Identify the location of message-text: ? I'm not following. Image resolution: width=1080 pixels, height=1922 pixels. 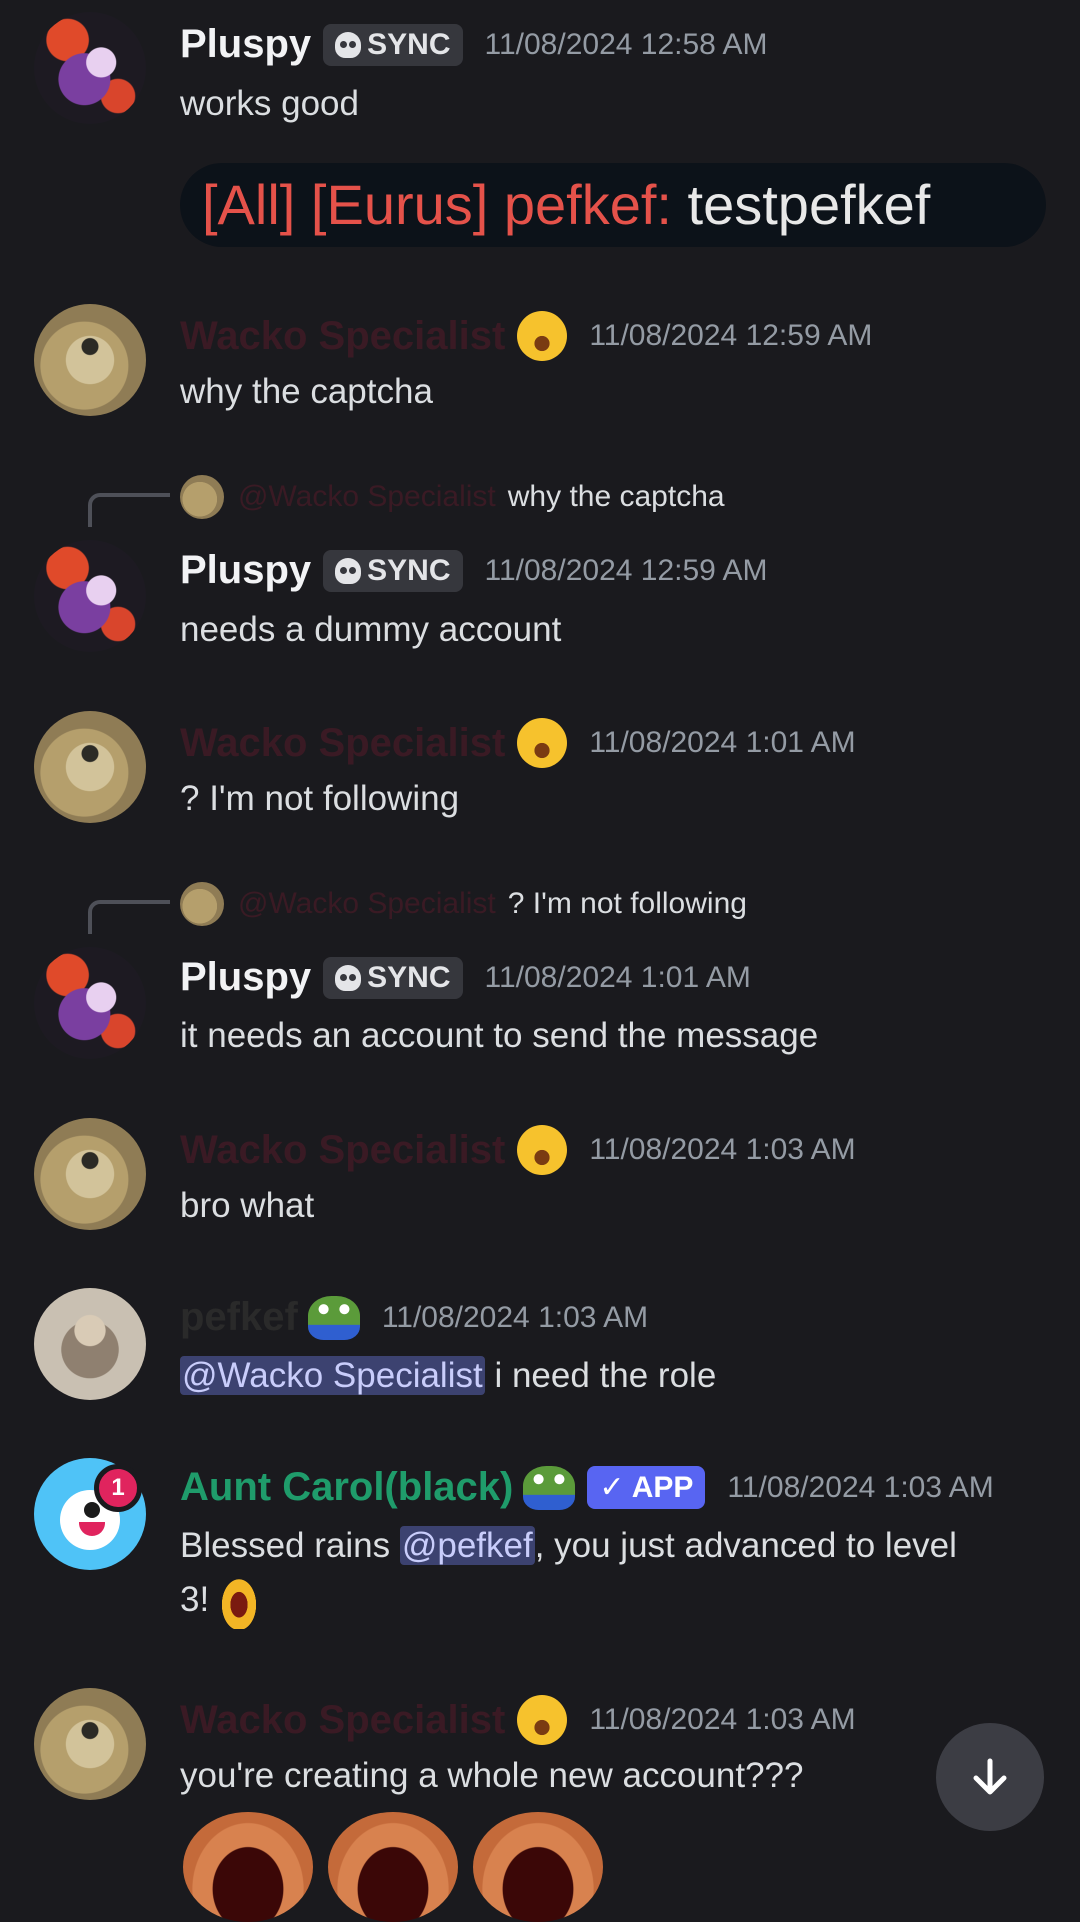
(320, 798).